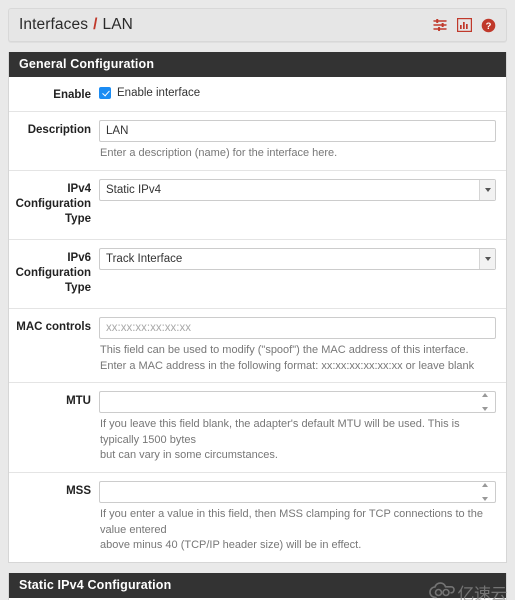 The height and width of the screenshot is (600, 515). I want to click on breadcrumb-actions: ?, so click(464, 25).